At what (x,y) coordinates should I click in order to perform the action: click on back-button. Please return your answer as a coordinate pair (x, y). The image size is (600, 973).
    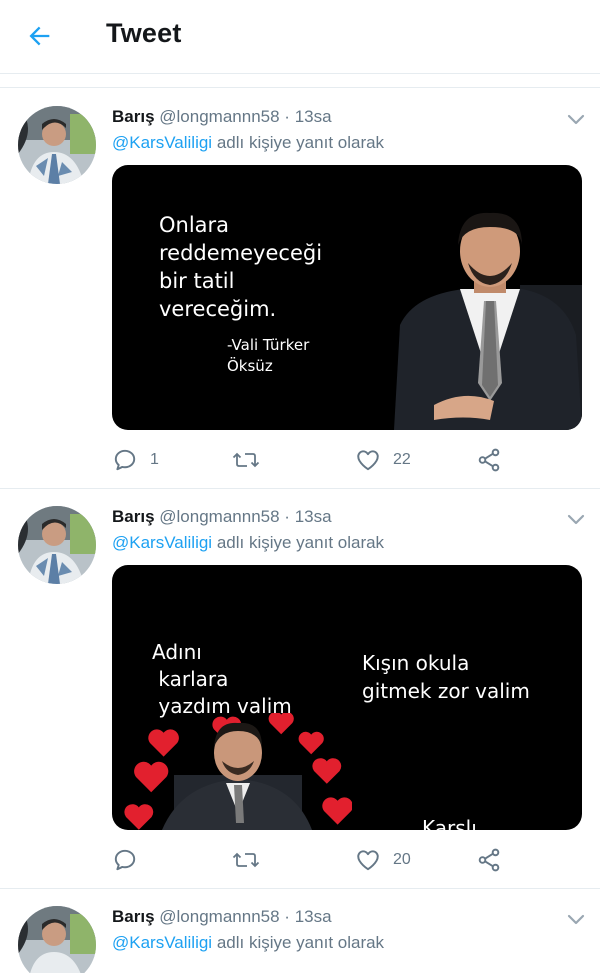
    Looking at the image, I should click on (40, 36).